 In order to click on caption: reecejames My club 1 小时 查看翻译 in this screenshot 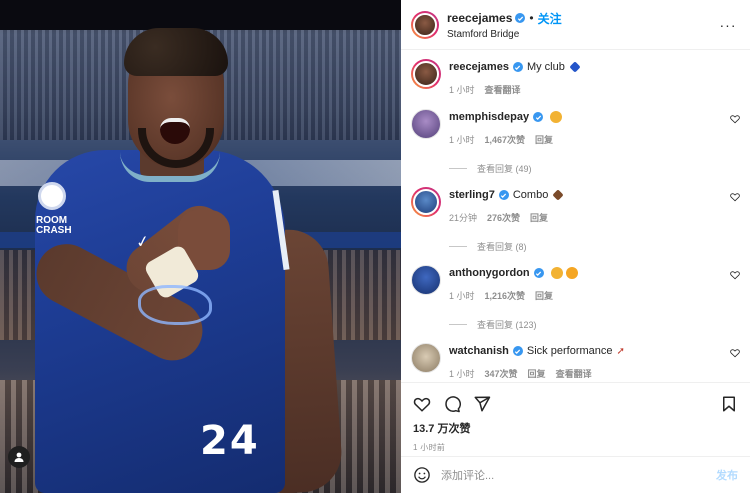, I will do `click(575, 76)`.